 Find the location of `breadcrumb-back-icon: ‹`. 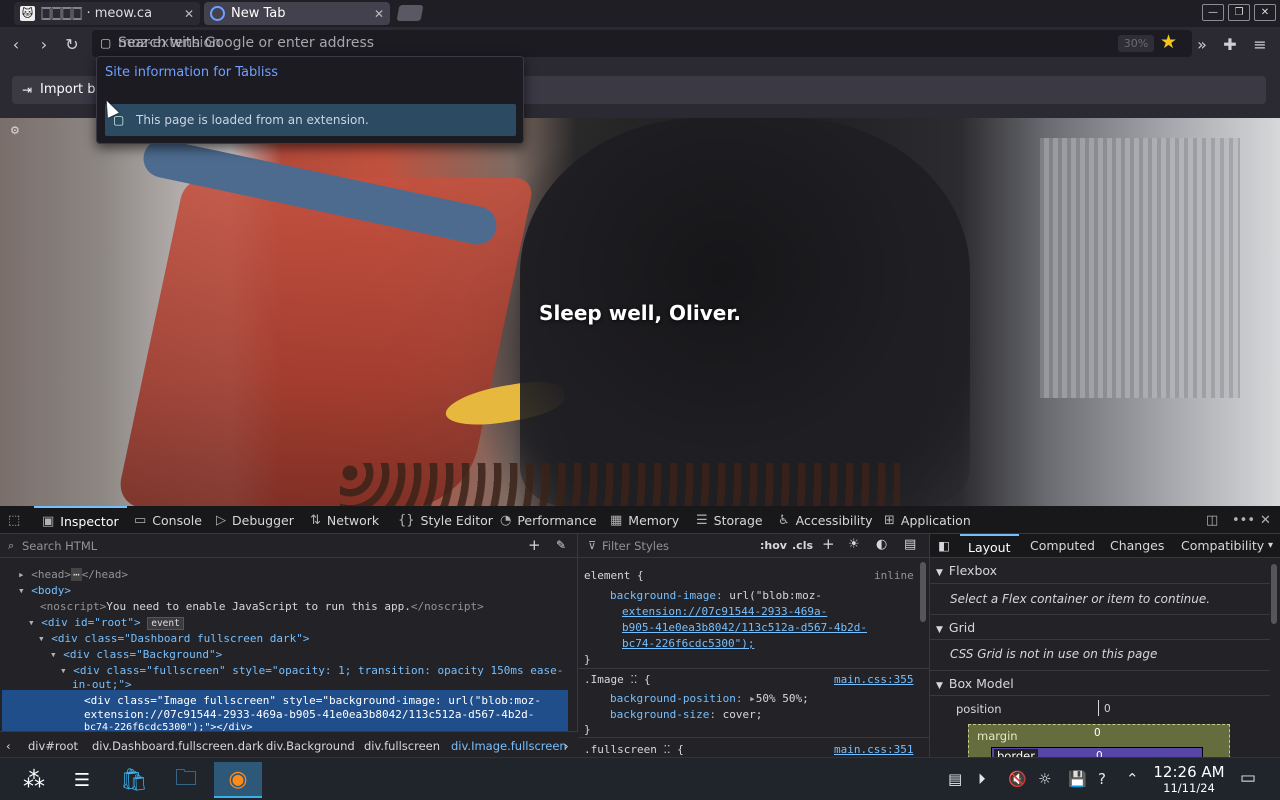

breadcrumb-back-icon: ‹ is located at coordinates (8, 746).